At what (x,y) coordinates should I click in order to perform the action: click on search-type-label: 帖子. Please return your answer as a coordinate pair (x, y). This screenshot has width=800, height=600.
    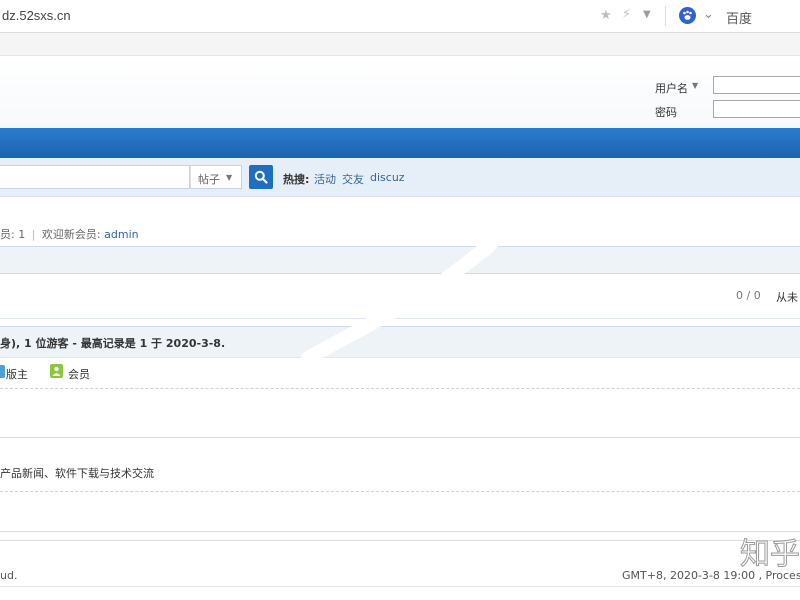
    Looking at the image, I should click on (209, 179).